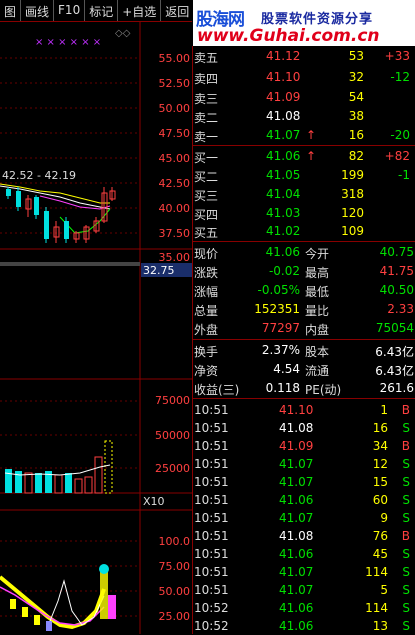  What do you see at coordinates (400, 135) in the screenshot?
I see `ask-change: -20` at bounding box center [400, 135].